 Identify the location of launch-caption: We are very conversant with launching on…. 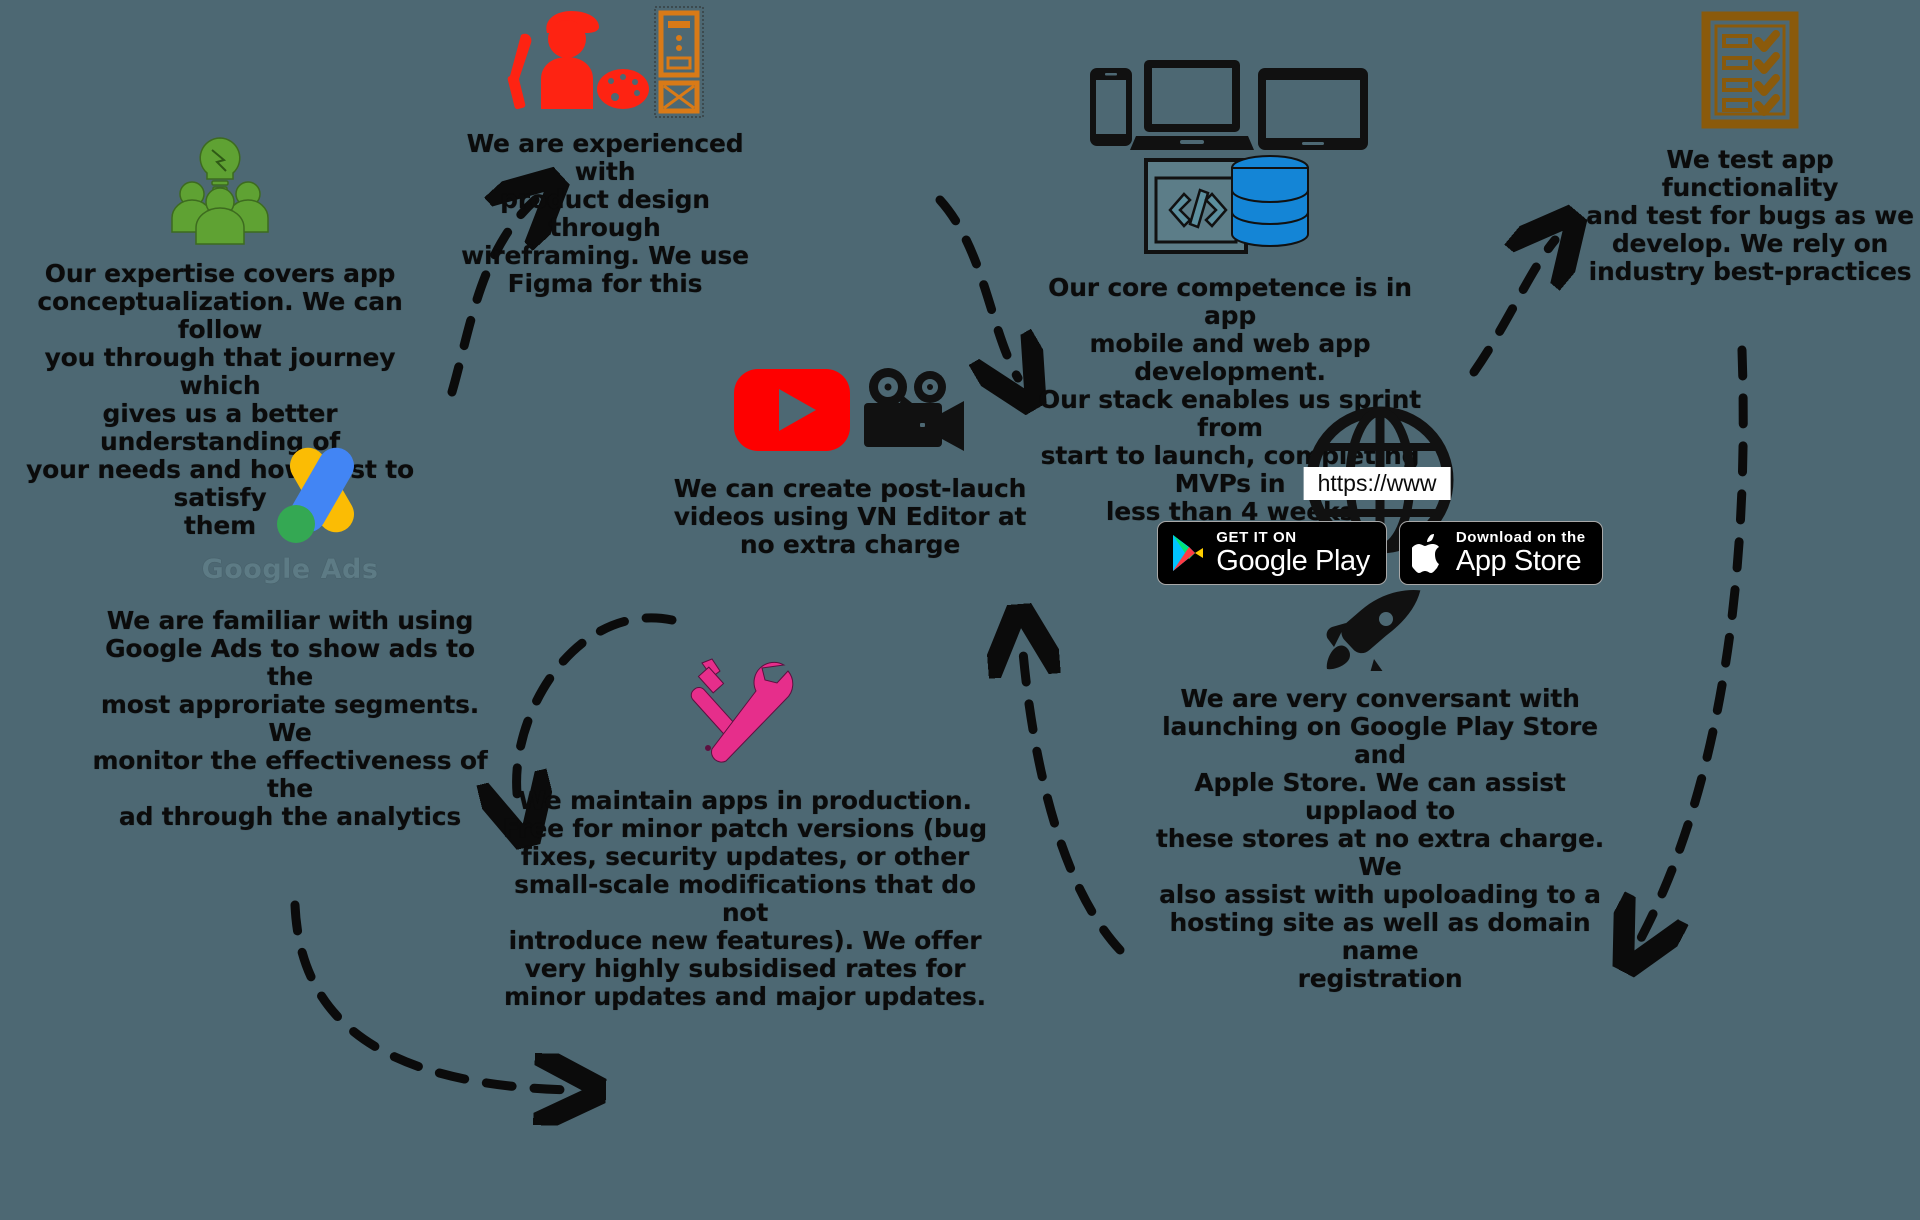
(1380, 838).